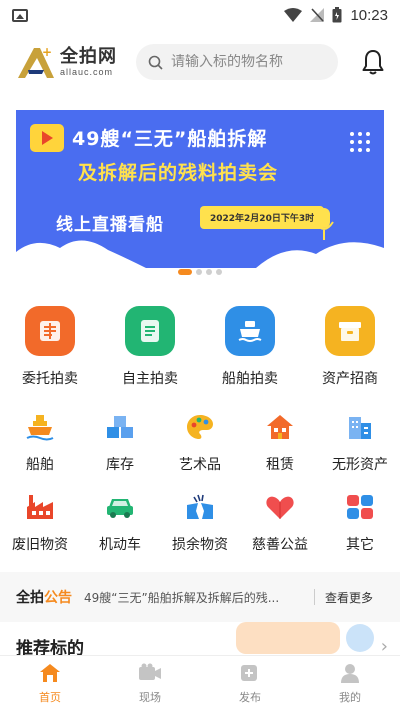 This screenshot has height=711, width=400. I want to click on pager-dot-active, so click(185, 272).